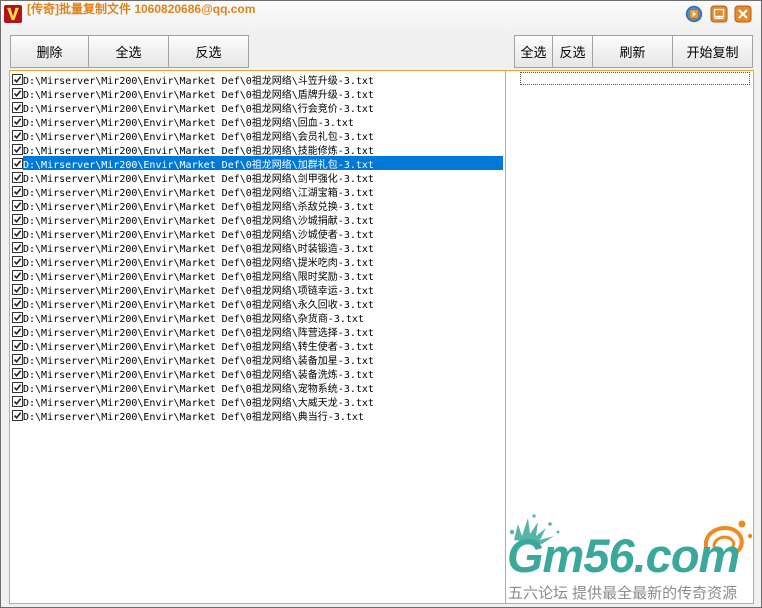 This screenshot has width=762, height=608. I want to click on minimize-icon, so click(719, 14).